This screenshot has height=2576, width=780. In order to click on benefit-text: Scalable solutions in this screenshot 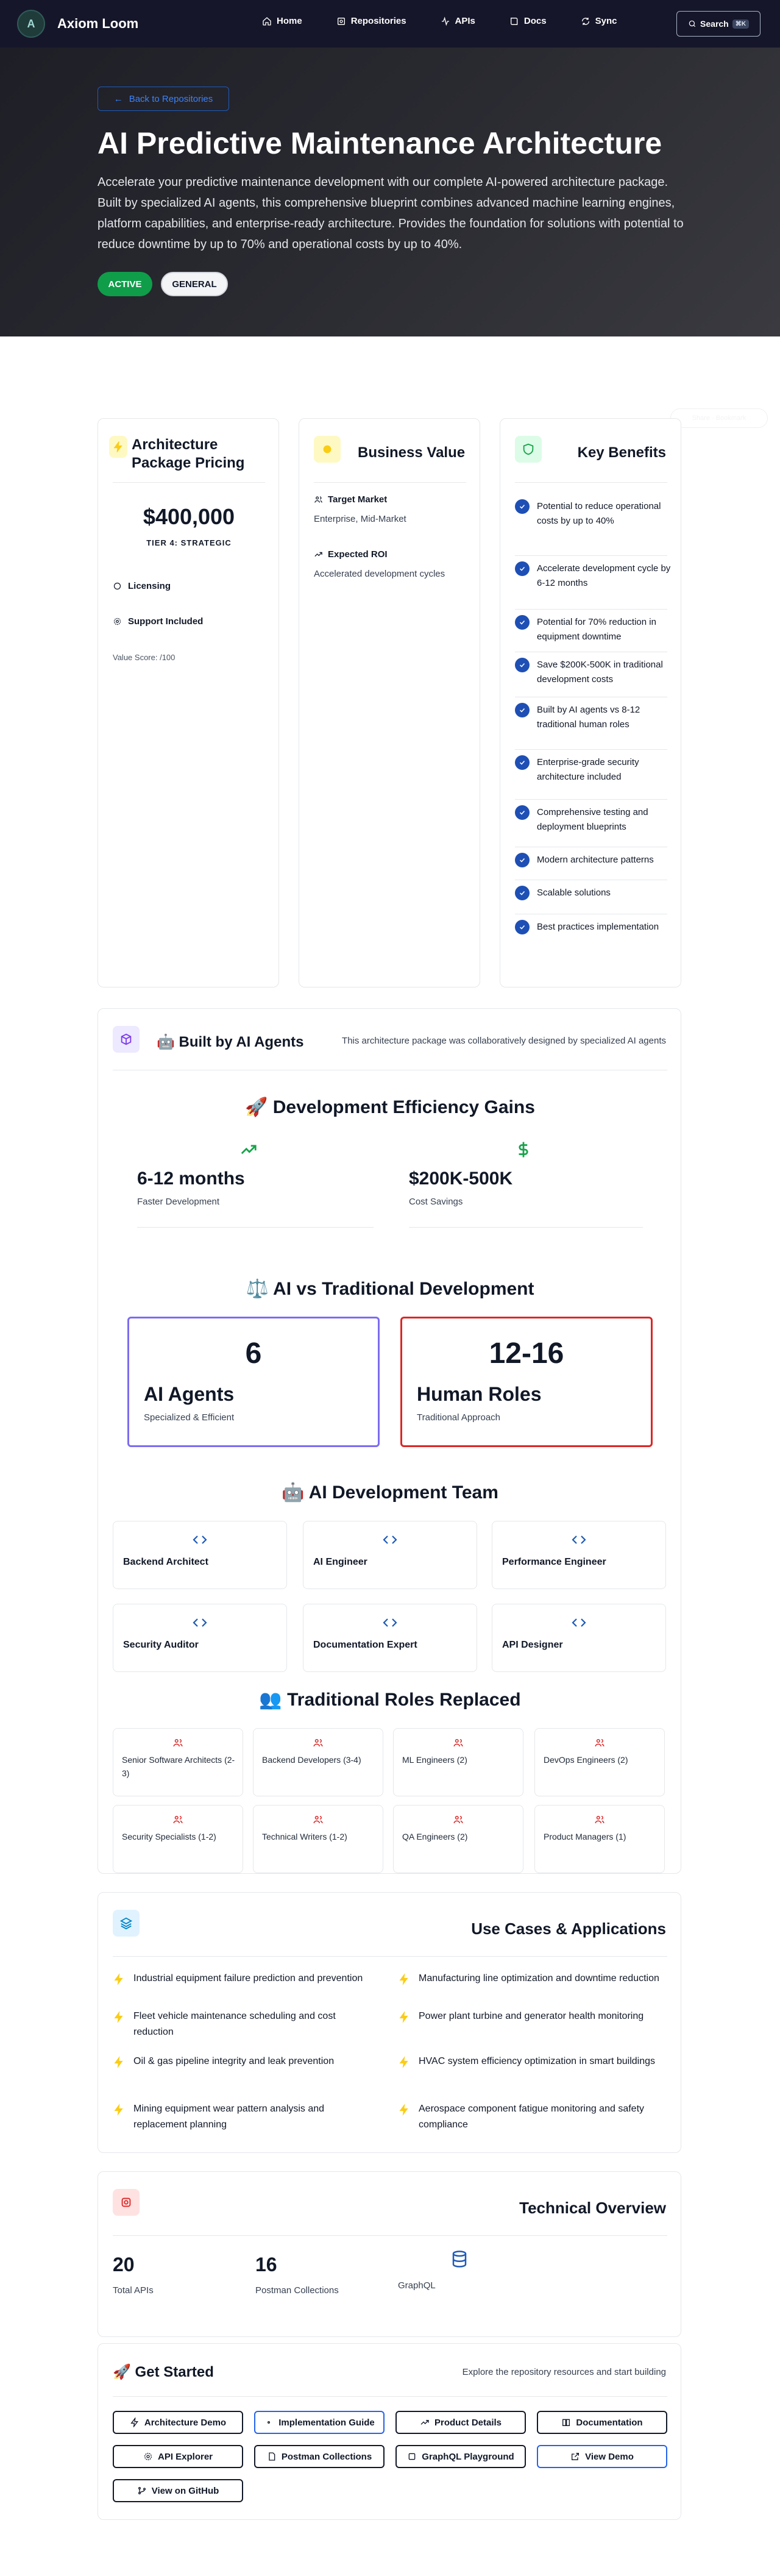, I will do `click(574, 893)`.